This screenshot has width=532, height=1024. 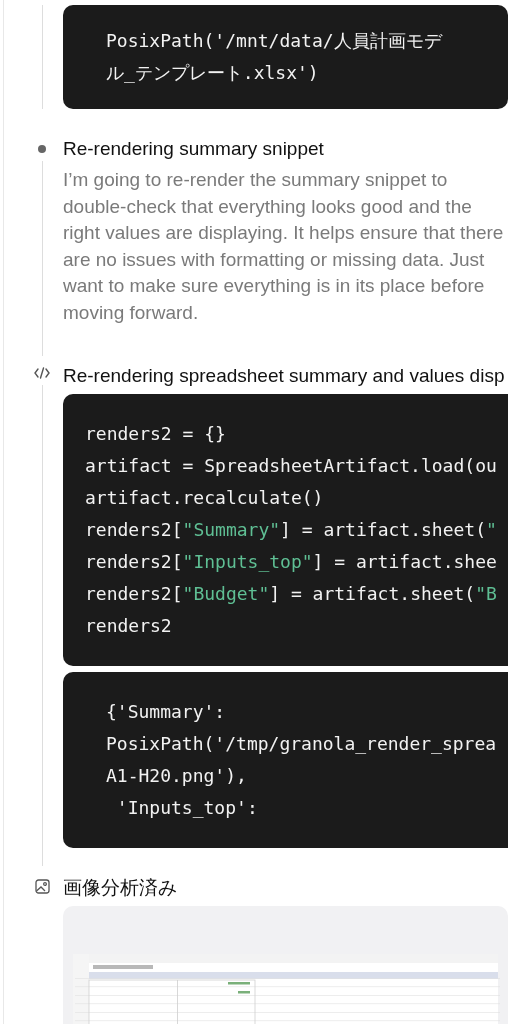 What do you see at coordinates (284, 246) in the screenshot?
I see `step-text: I’m going to re-render the summary snippet to double-check that everything looks good and the right values are displaying. It helps ensure that there are no issues with formatting or missing data. Just want to make sure everything is in its place before moving forward.` at bounding box center [284, 246].